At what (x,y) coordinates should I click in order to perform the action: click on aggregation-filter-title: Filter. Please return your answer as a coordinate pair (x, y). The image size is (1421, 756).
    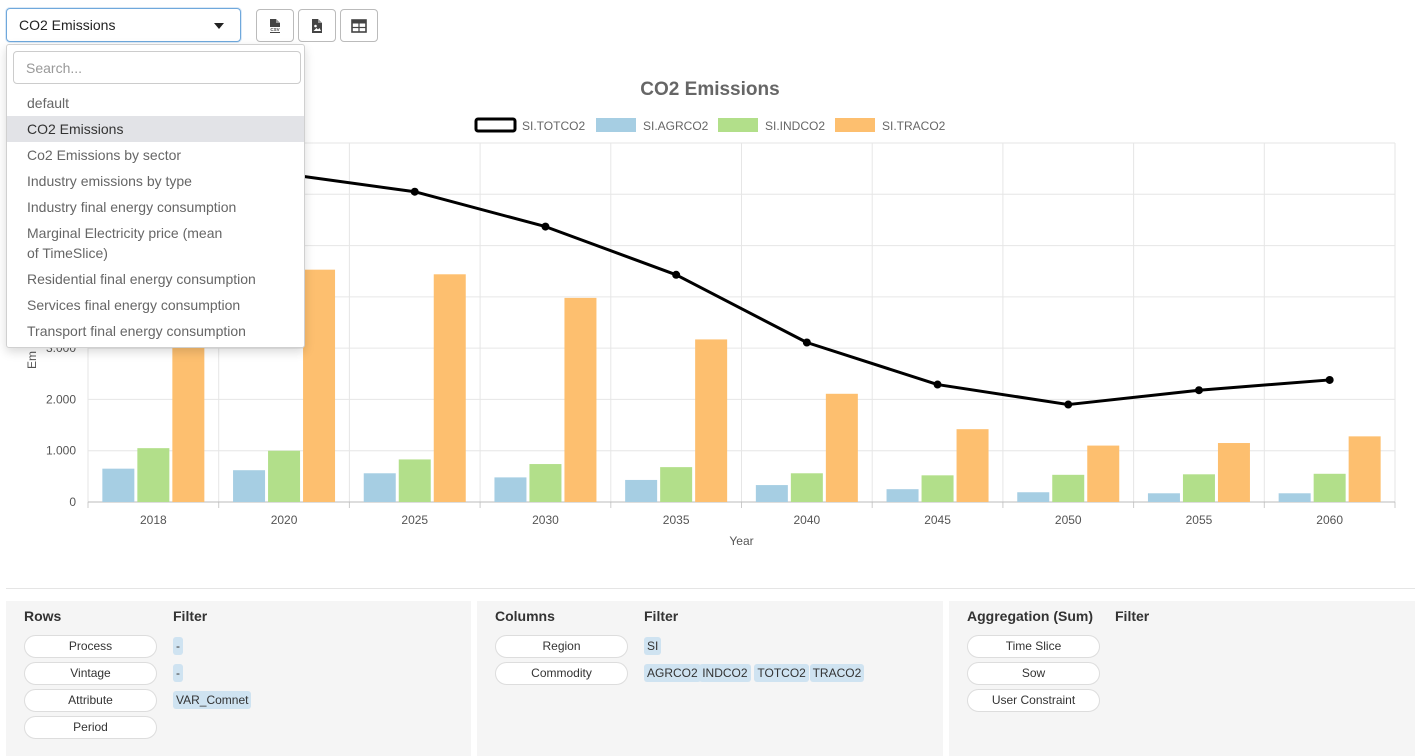
    Looking at the image, I should click on (1132, 616).